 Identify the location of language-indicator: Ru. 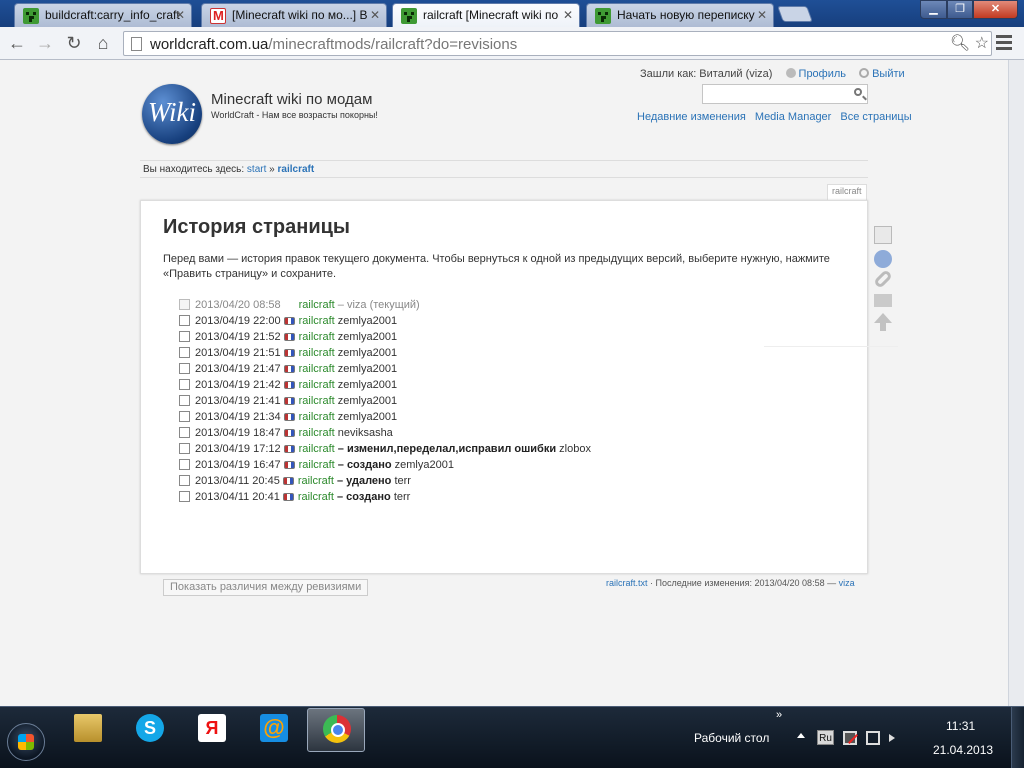
(825, 737).